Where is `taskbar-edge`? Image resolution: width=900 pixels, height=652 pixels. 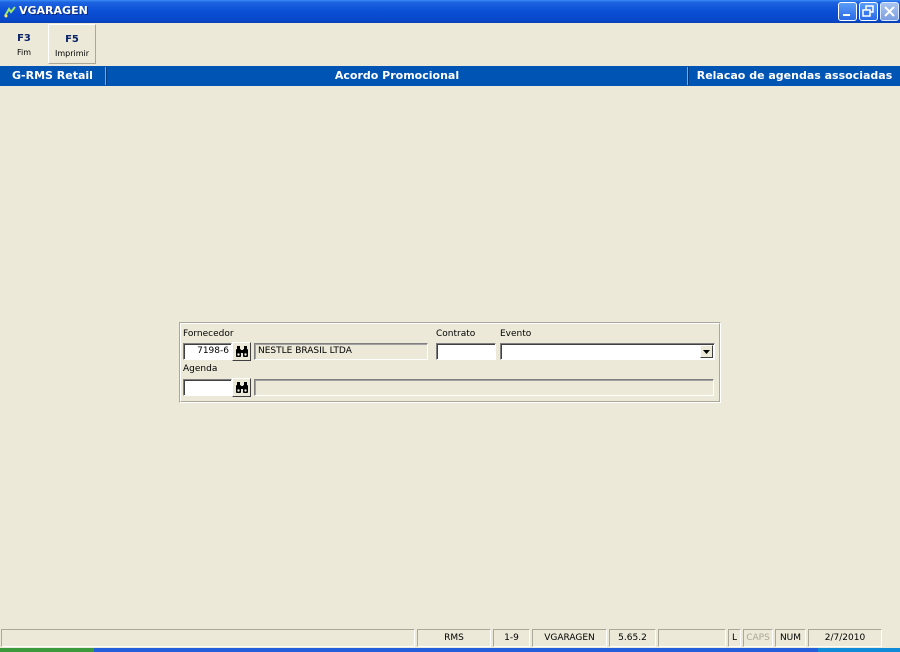 taskbar-edge is located at coordinates (450, 650).